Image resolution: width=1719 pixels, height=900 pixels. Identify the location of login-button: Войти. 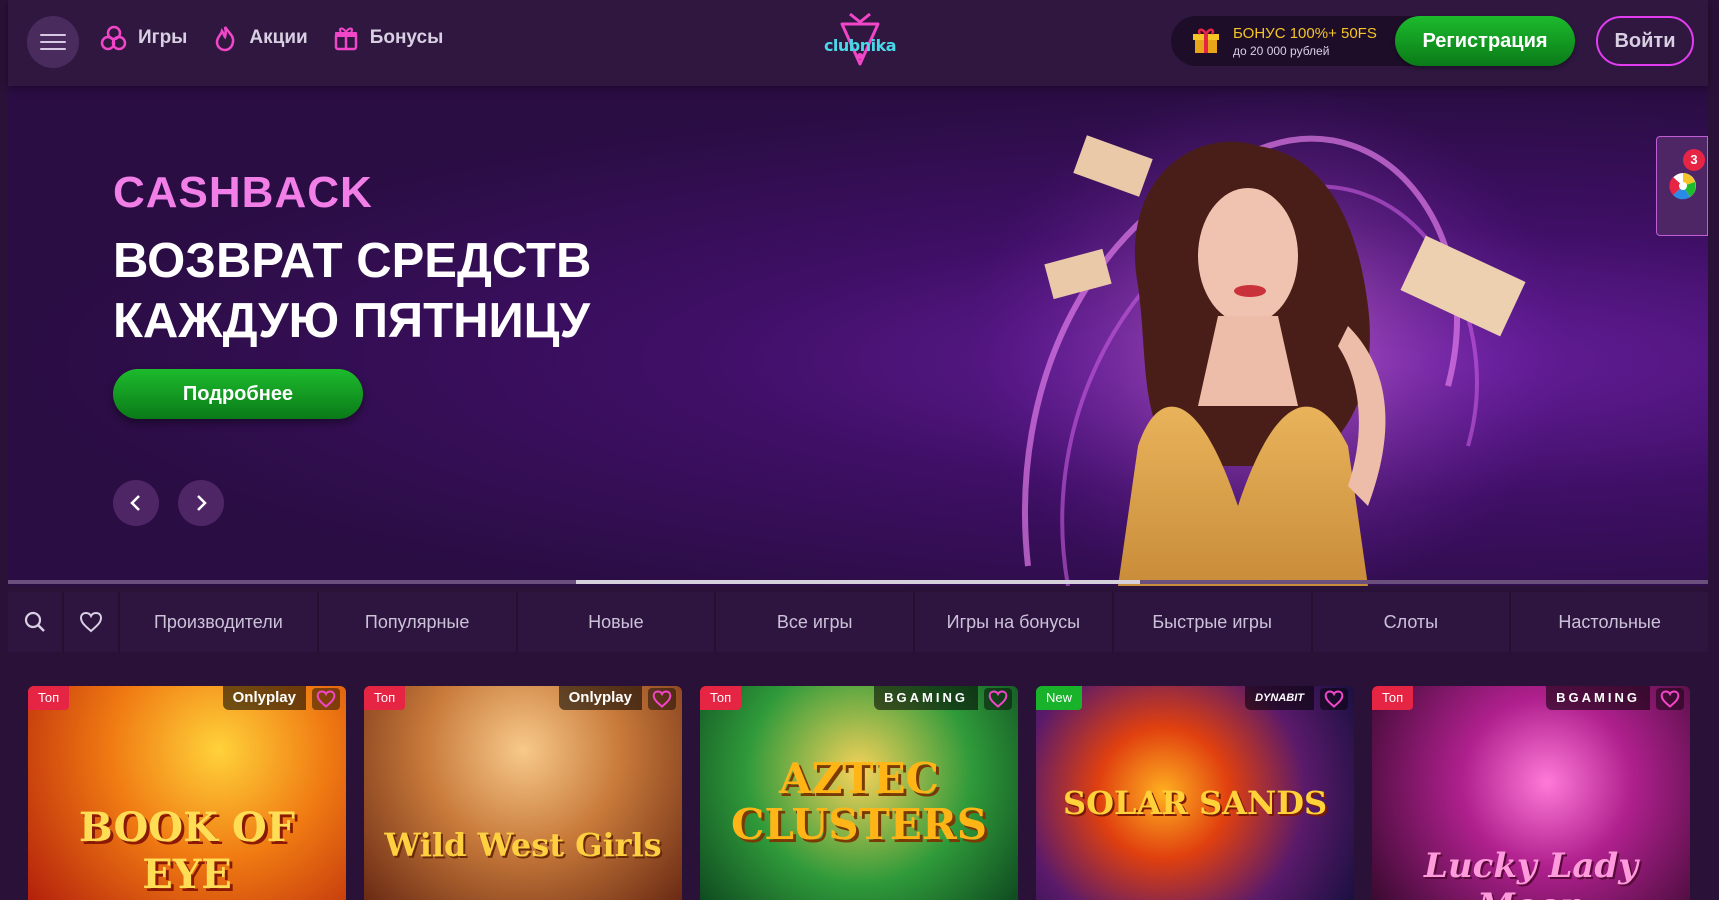
(1645, 41).